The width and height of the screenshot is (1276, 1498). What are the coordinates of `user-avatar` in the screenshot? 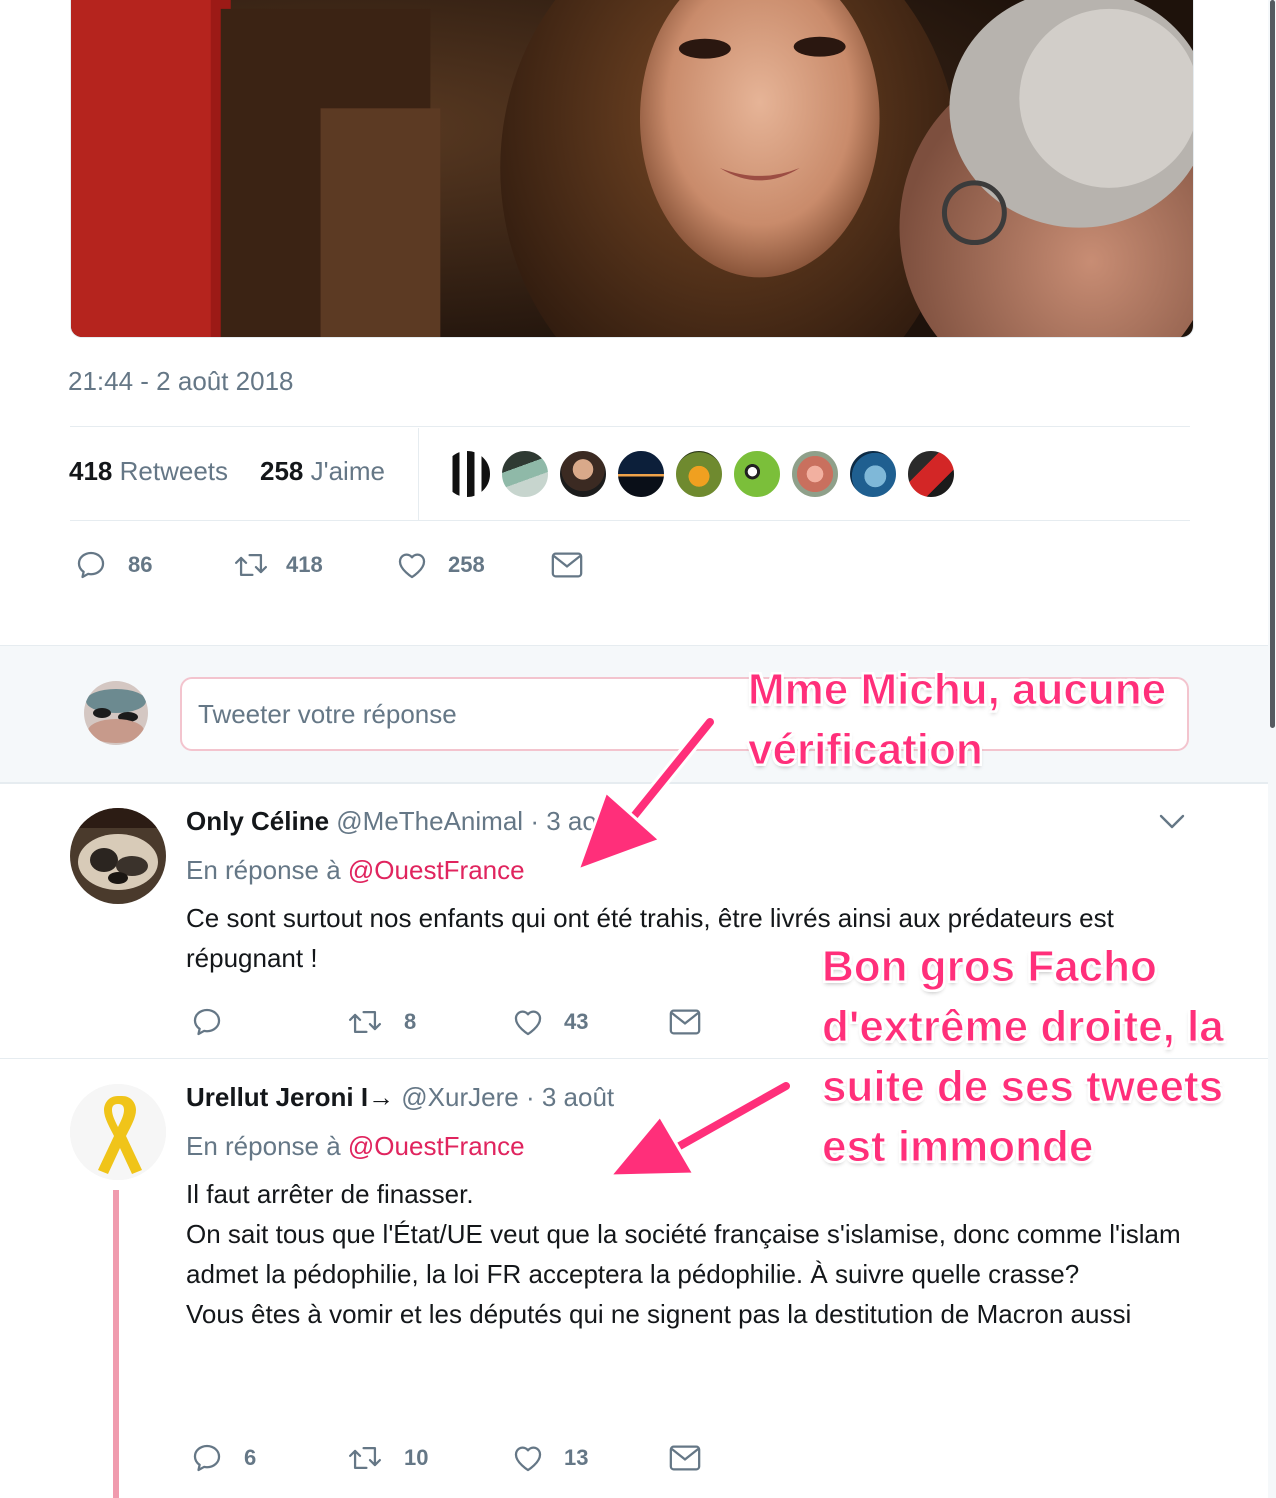 It's located at (116, 713).